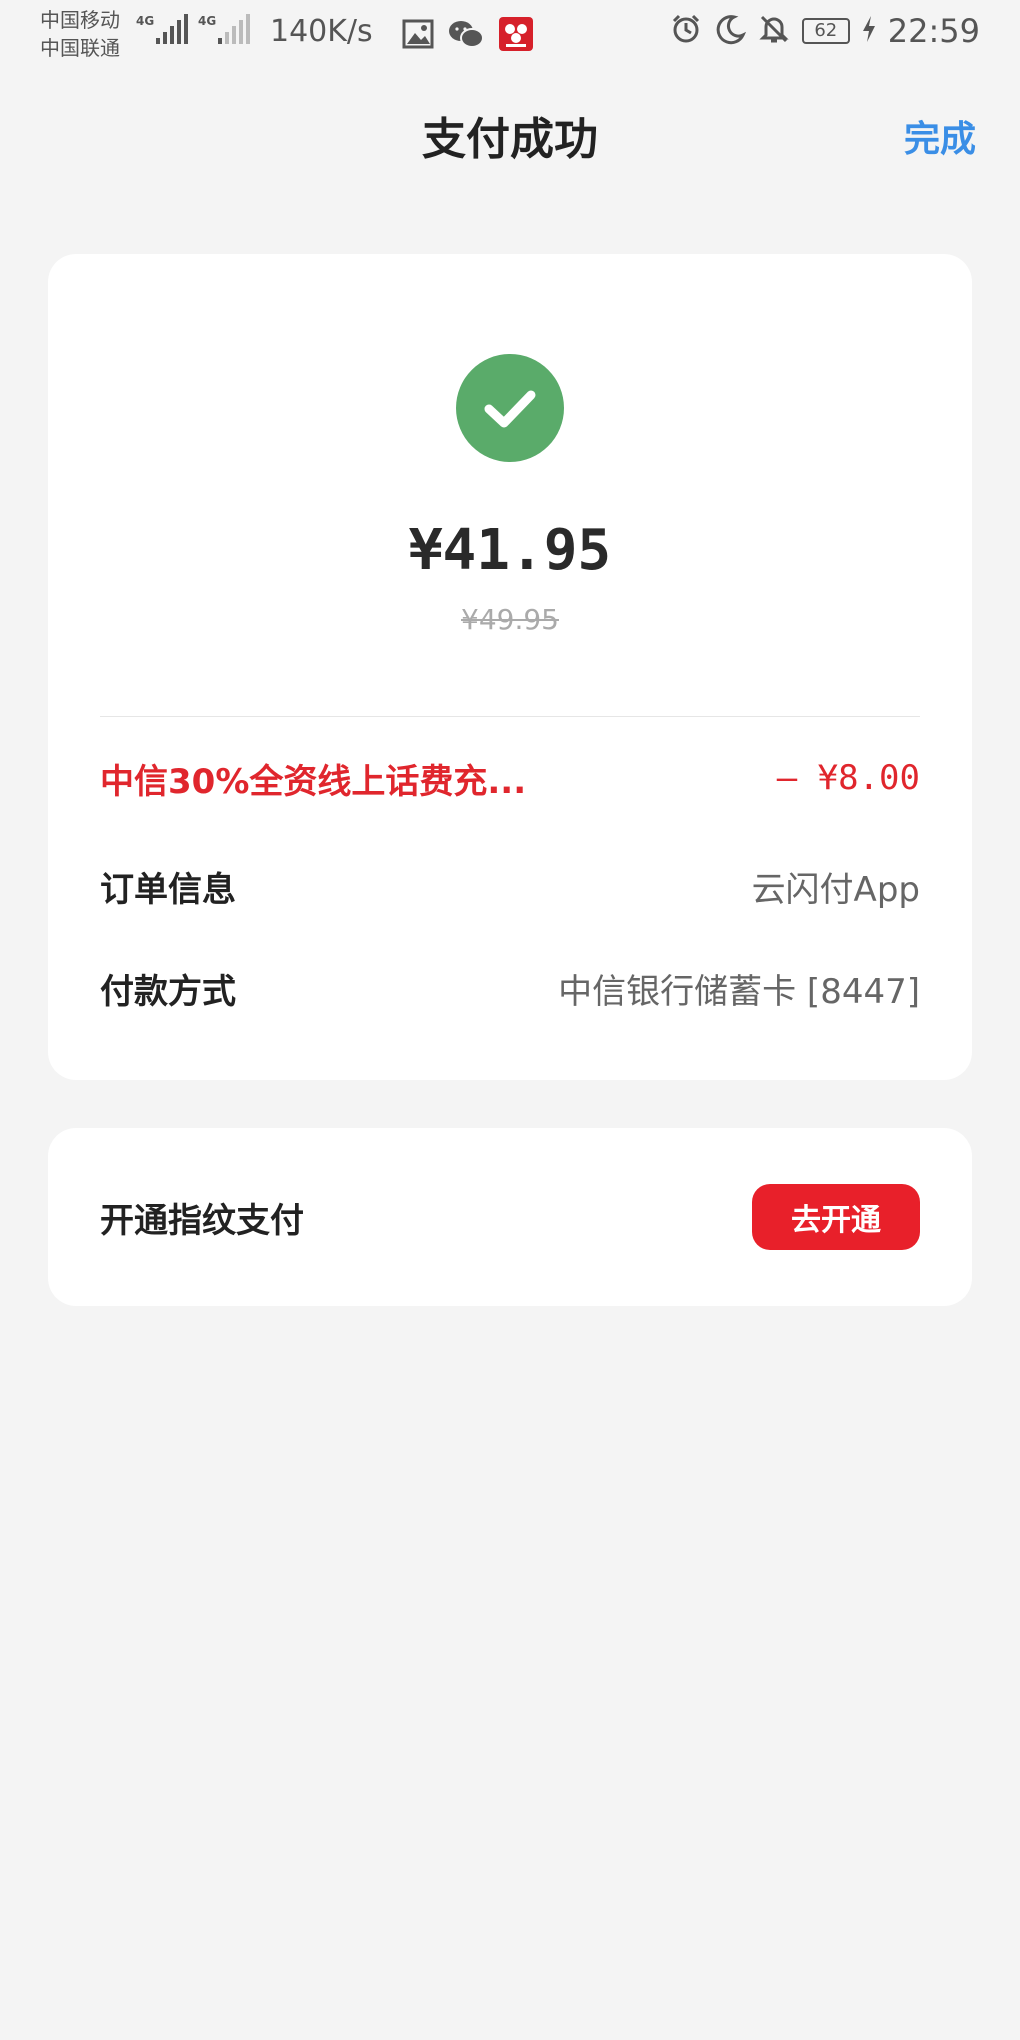 This screenshot has width=1020, height=2040. I want to click on fingerprint-row: 开通指纹支付 去开通, so click(510, 1217).